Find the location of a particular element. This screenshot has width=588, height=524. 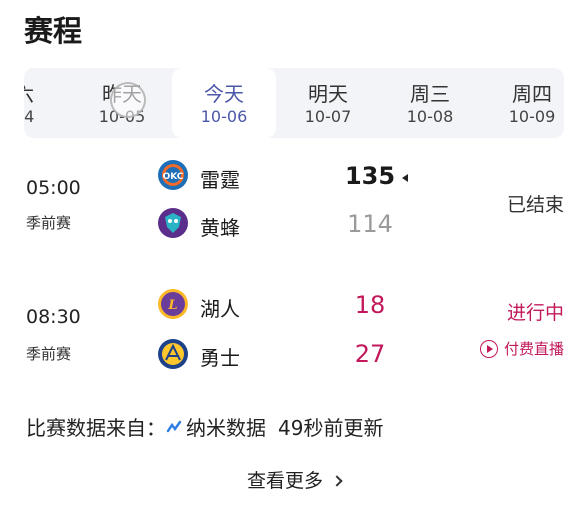

data-source-line: 比赛数据来自： 纳米数据 49秒前更新 is located at coordinates (204, 426).